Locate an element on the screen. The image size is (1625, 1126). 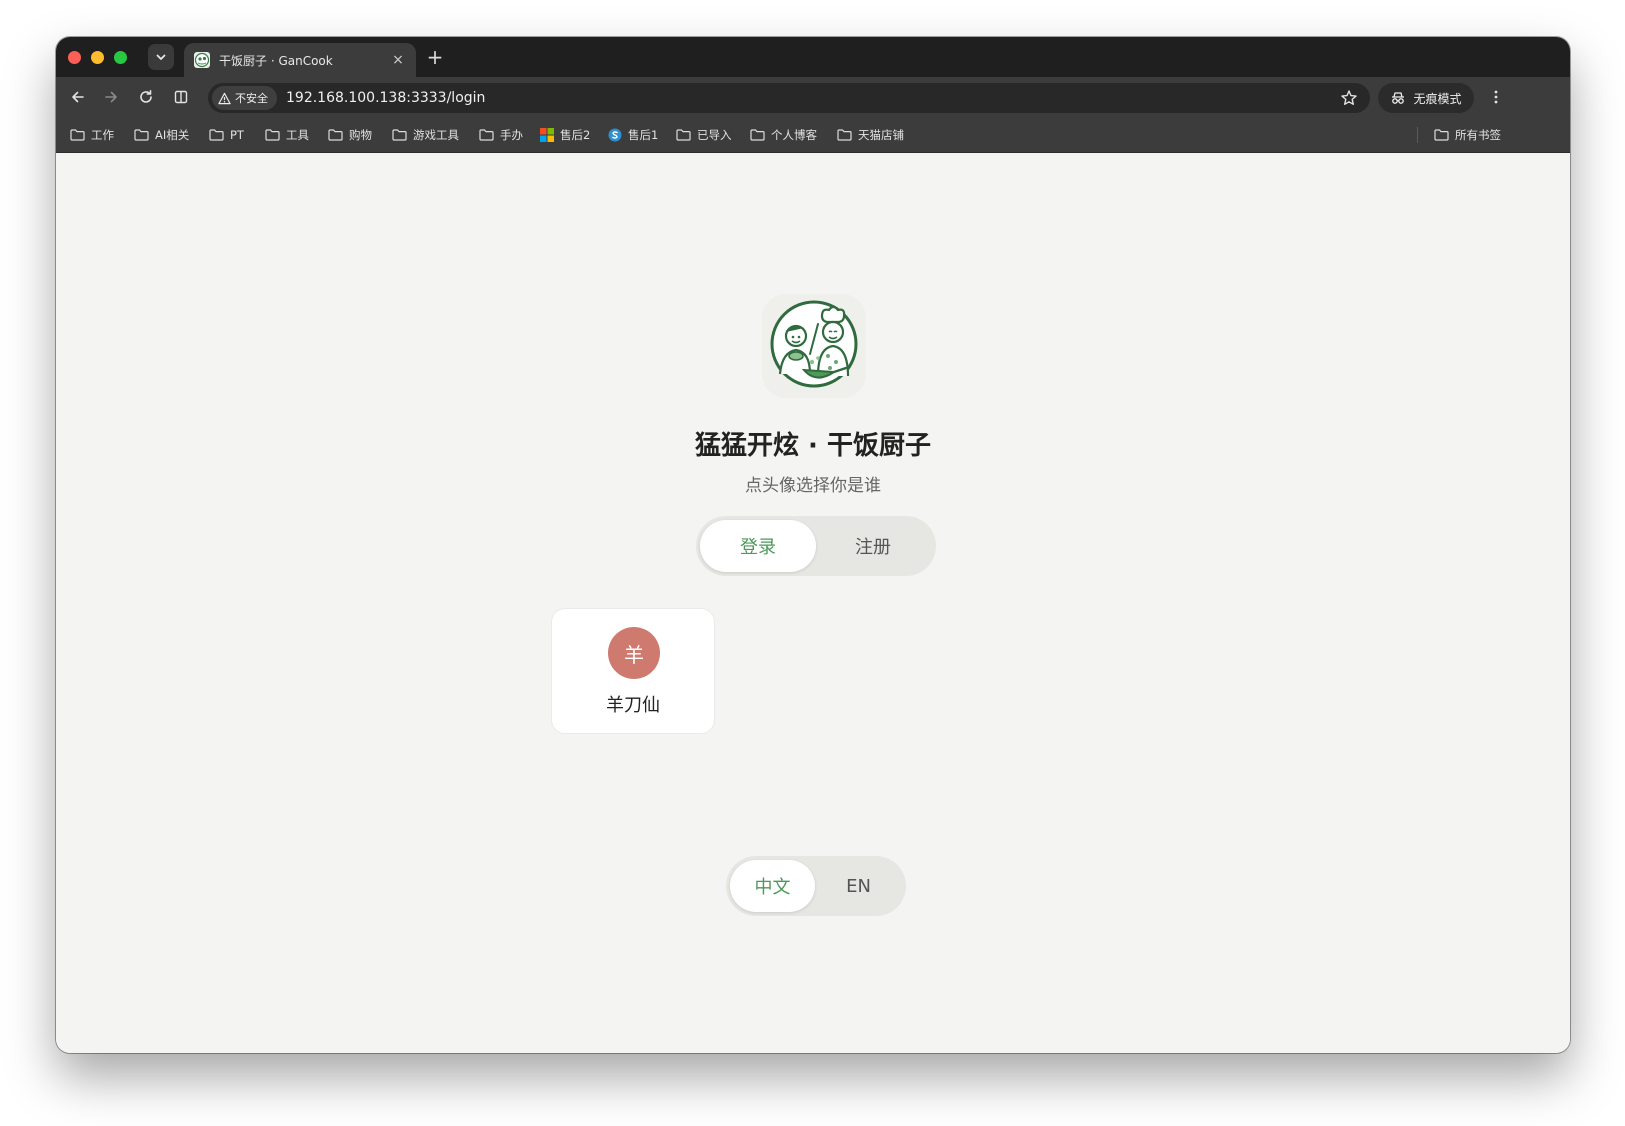
bookmark-label: 手办 is located at coordinates (511, 135).